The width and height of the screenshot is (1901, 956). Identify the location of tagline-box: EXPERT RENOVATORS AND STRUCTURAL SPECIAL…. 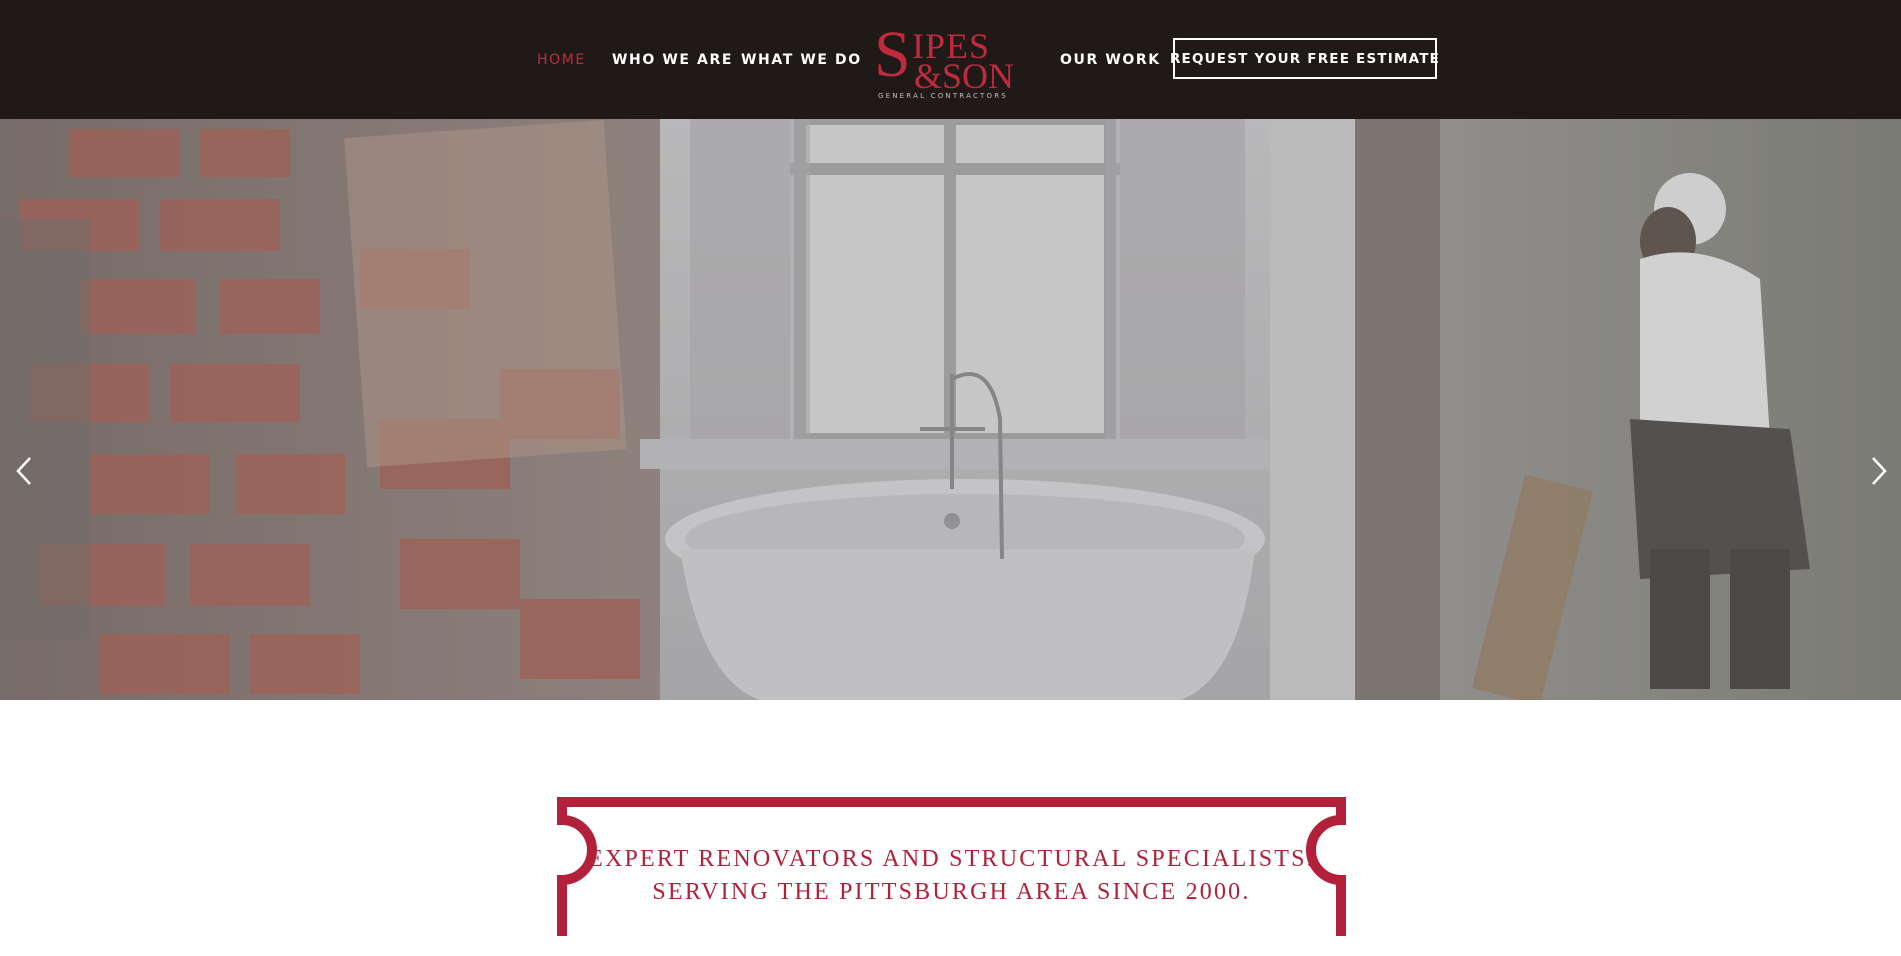
(951, 876).